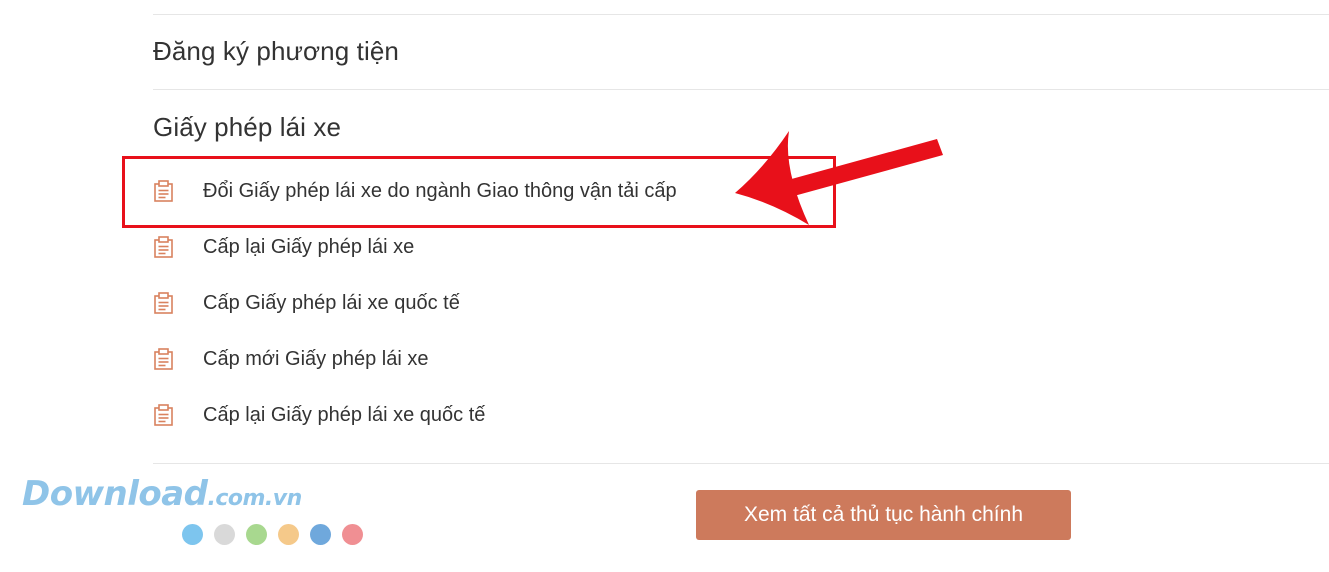  I want to click on procedure-label: Cấp lại Giấy phép lái xe quốc tế, so click(344, 414).